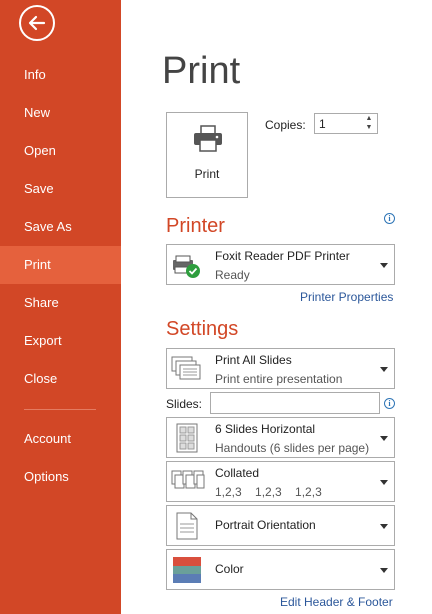 This screenshot has height=614, width=432. What do you see at coordinates (389, 218) in the screenshot?
I see `printer-info-icon: i` at bounding box center [389, 218].